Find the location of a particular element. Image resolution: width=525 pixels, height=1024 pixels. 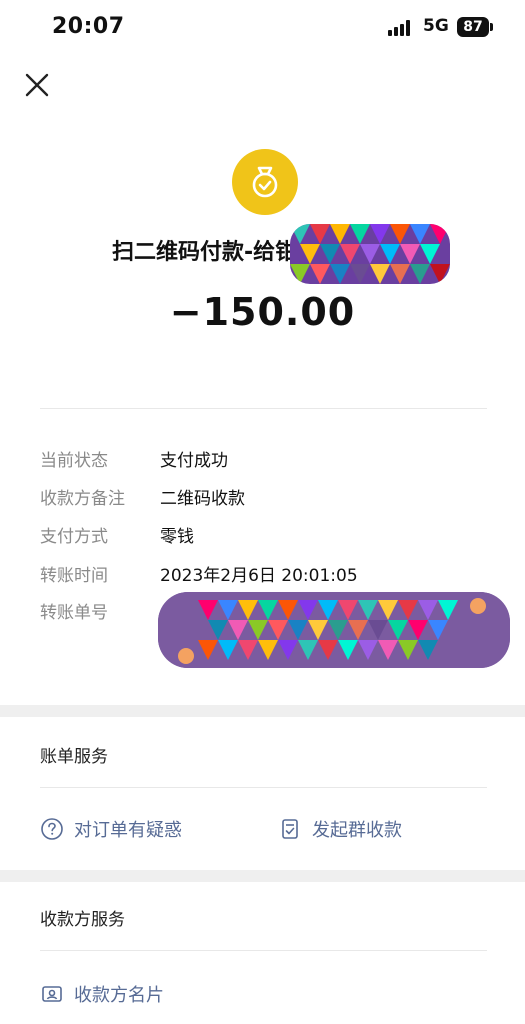

close-icon is located at coordinates (37, 85).